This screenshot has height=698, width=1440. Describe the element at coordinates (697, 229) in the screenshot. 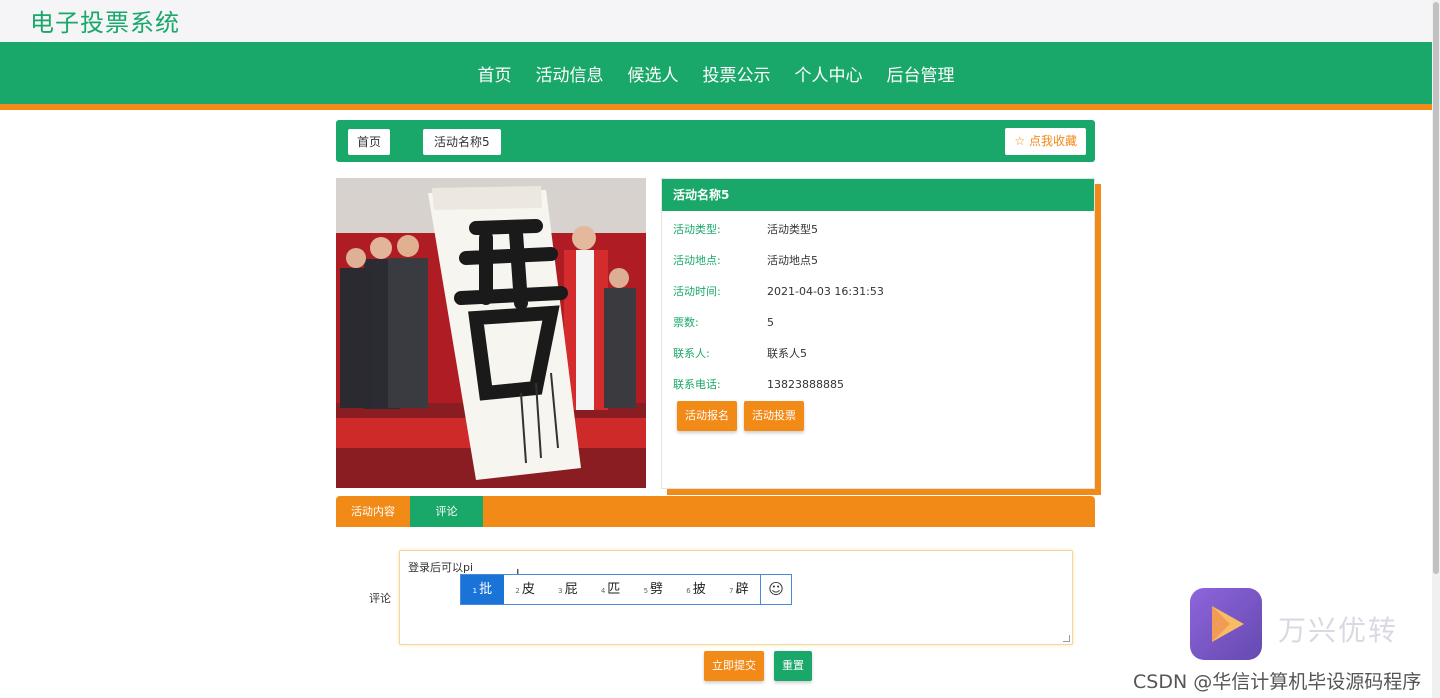

I see `info-label: 活动类型:` at that location.